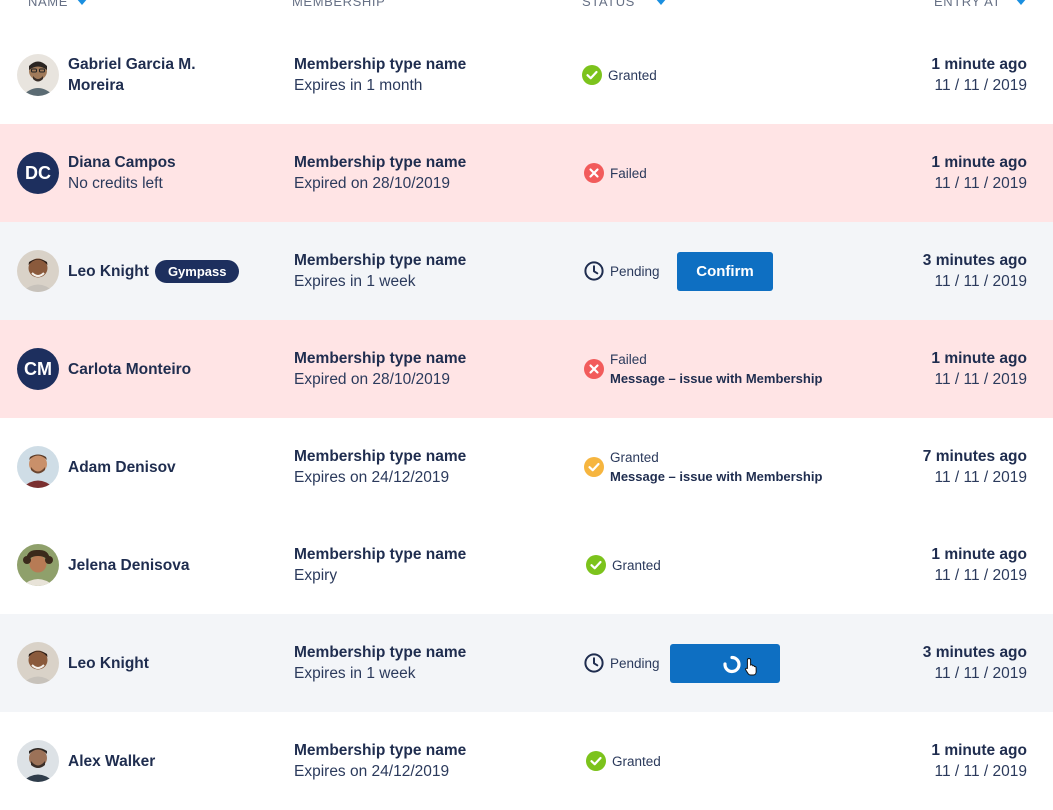 This screenshot has height=810, width=1053. I want to click on member-name-cell: Adam Denisov, so click(122, 467).